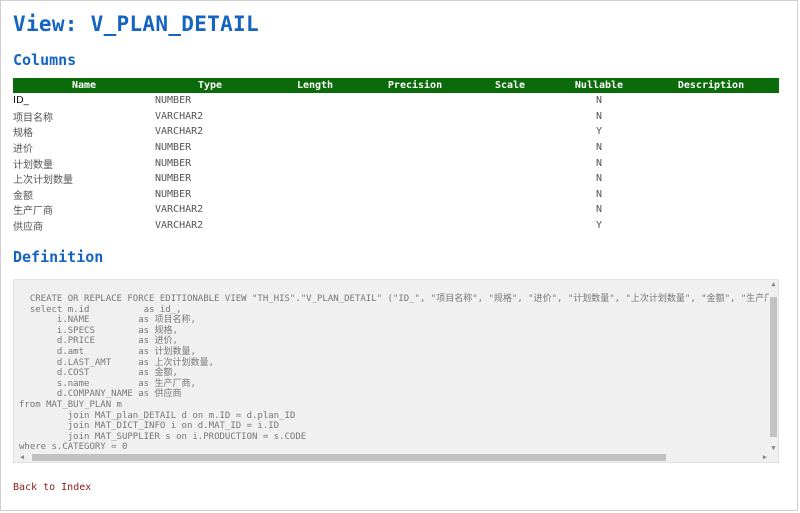 The width and height of the screenshot is (800, 513). What do you see at coordinates (599, 85) in the screenshot?
I see `column-header-nullable: Nullable` at bounding box center [599, 85].